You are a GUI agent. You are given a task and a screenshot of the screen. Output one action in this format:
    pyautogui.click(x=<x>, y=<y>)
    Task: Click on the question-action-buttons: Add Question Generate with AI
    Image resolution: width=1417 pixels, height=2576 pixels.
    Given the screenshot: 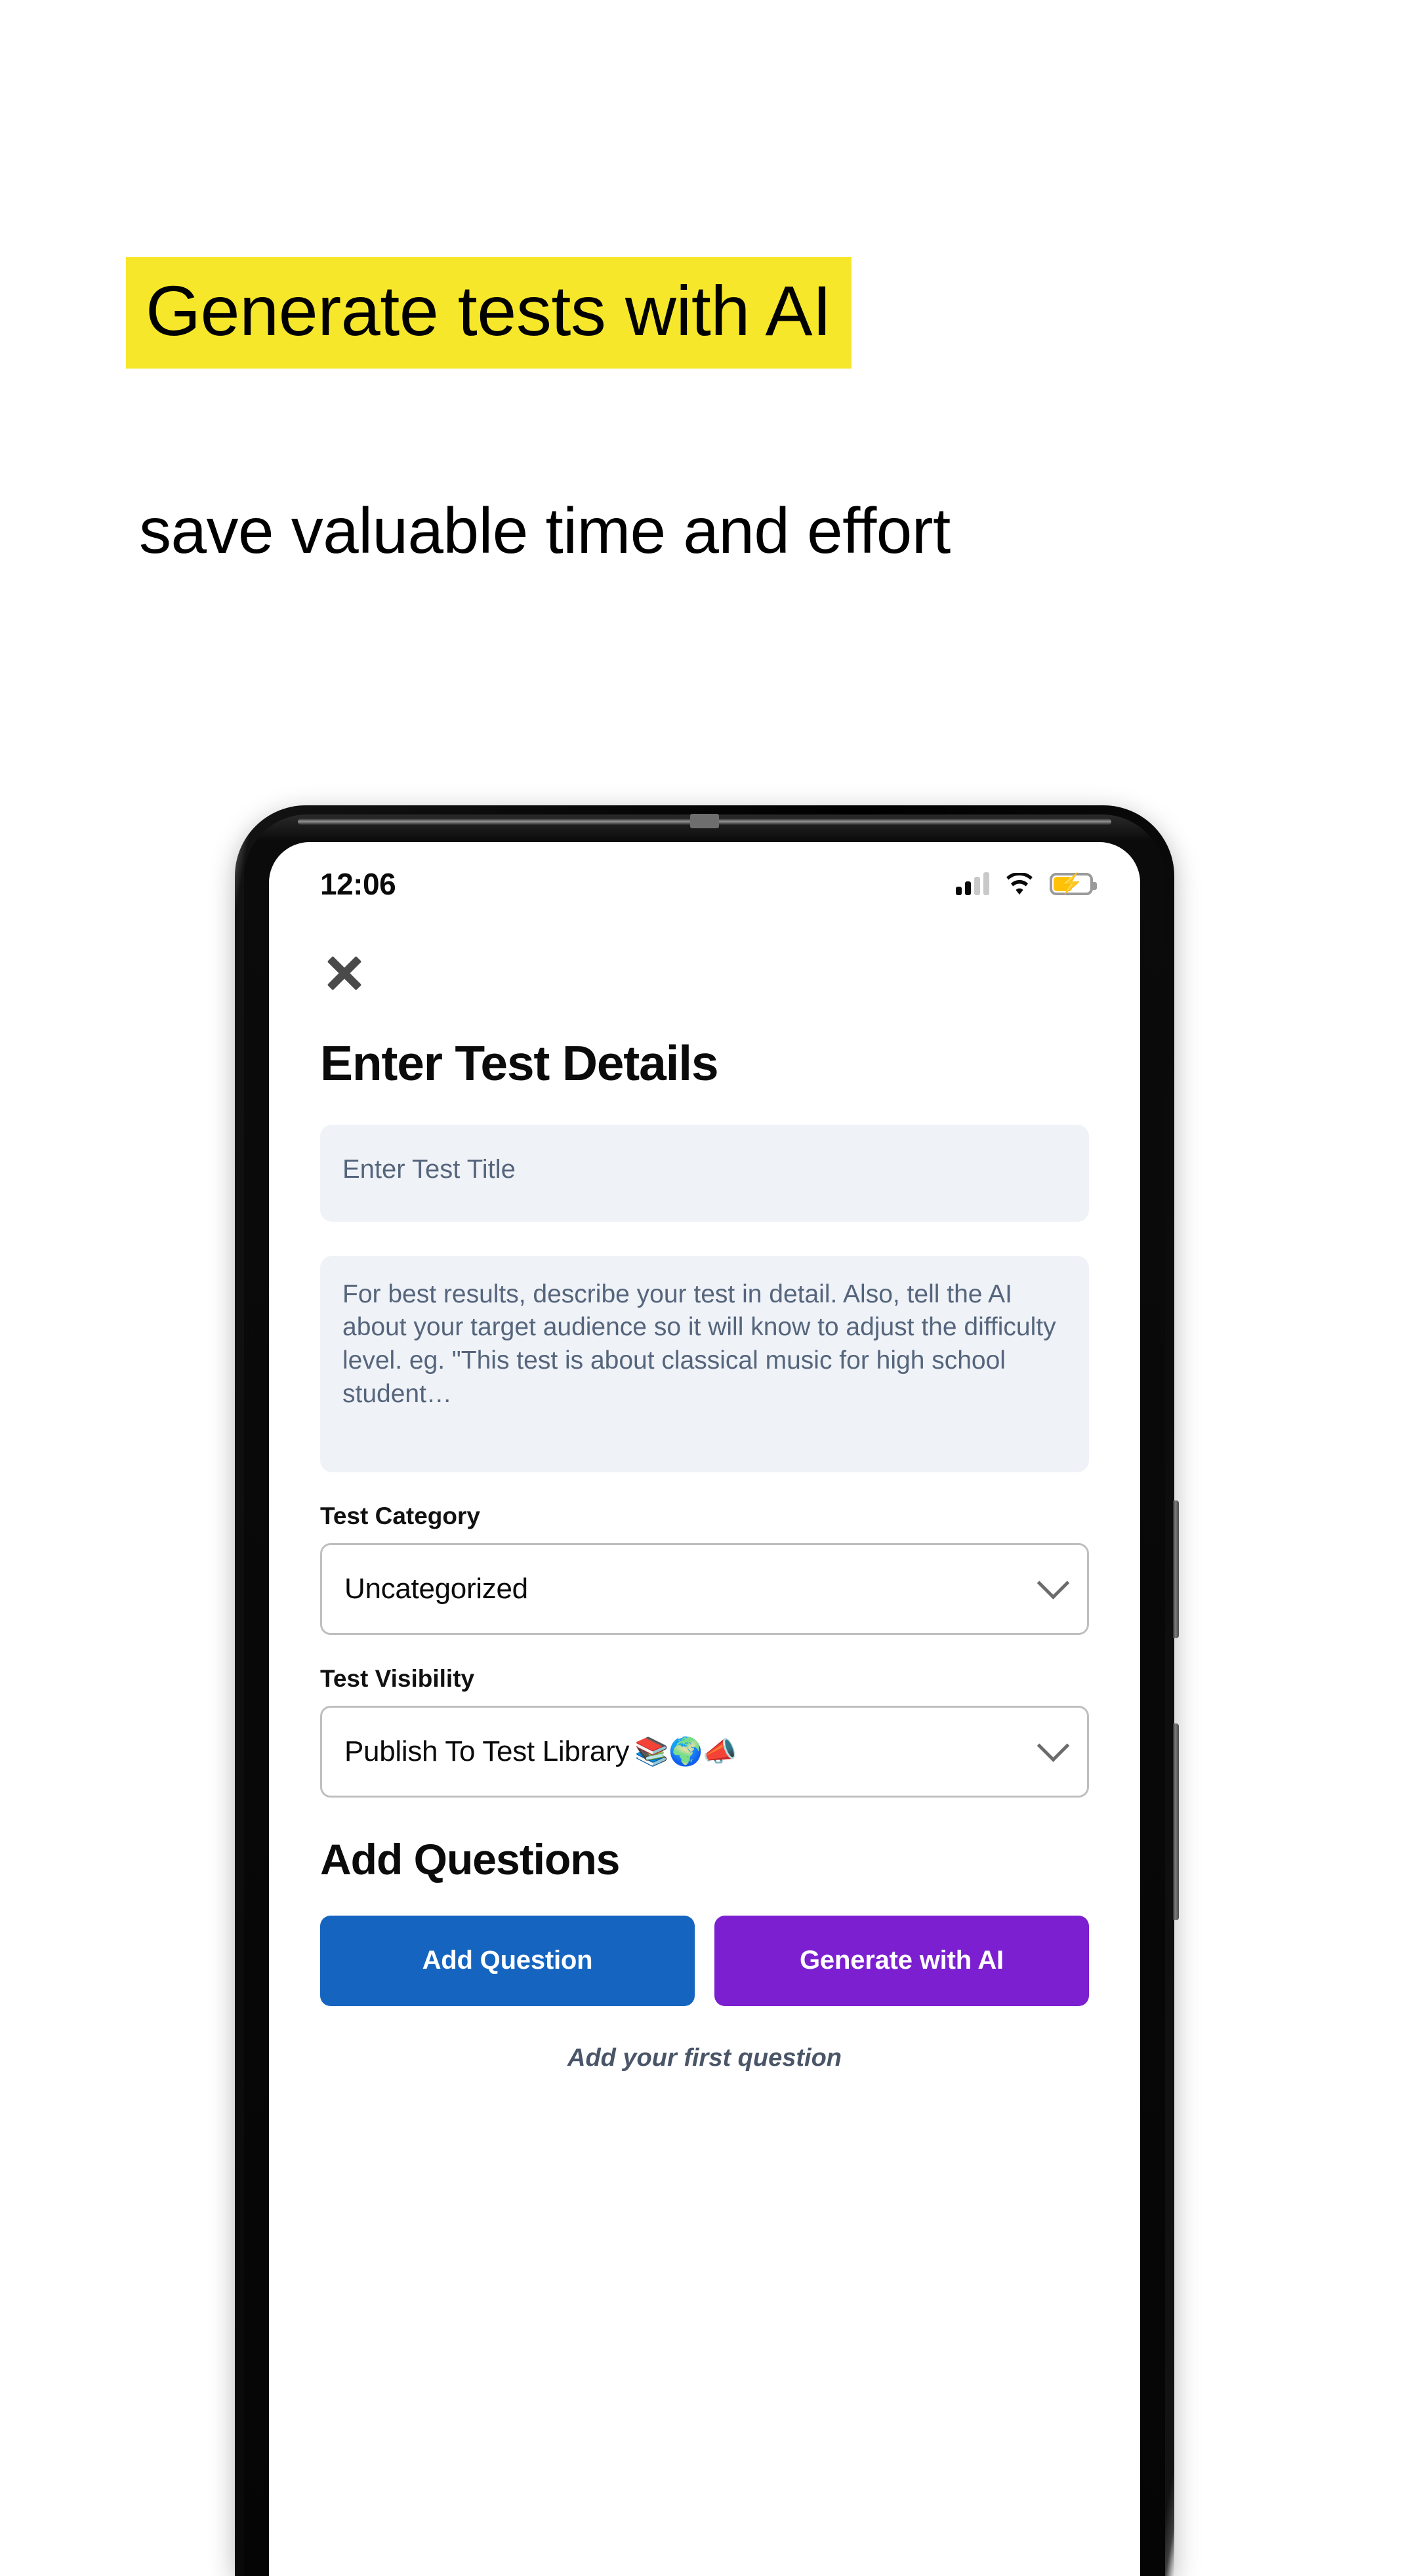 What is the action you would take?
    pyautogui.click(x=705, y=1960)
    